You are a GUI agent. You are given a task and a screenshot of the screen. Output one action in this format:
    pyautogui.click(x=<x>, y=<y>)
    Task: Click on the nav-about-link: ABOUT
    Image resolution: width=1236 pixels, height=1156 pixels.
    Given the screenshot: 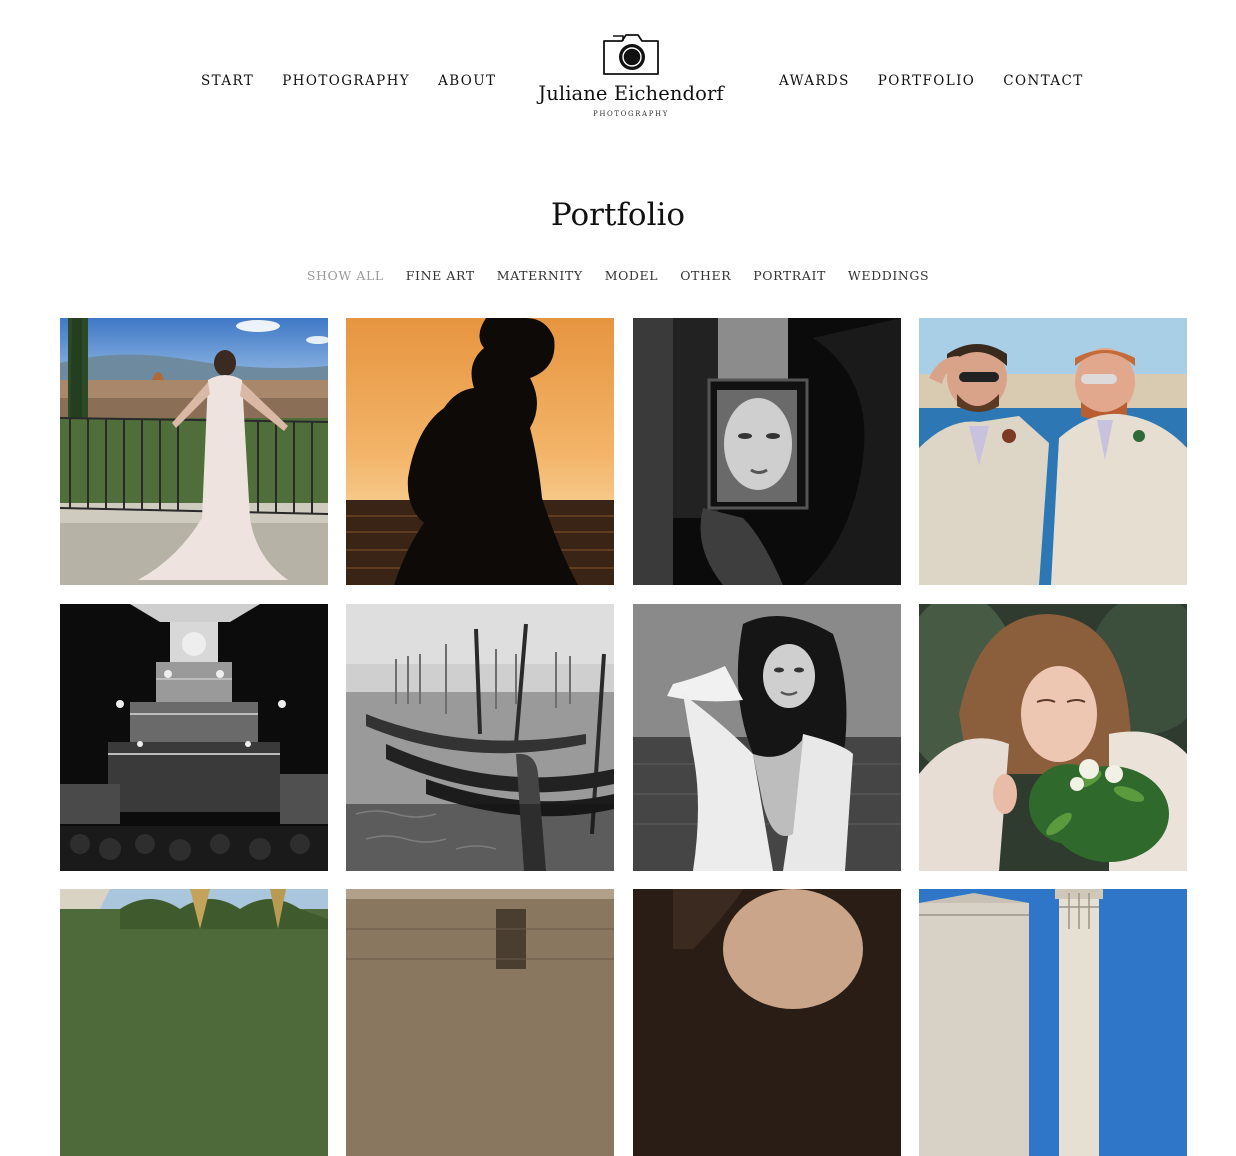 What is the action you would take?
    pyautogui.click(x=467, y=81)
    